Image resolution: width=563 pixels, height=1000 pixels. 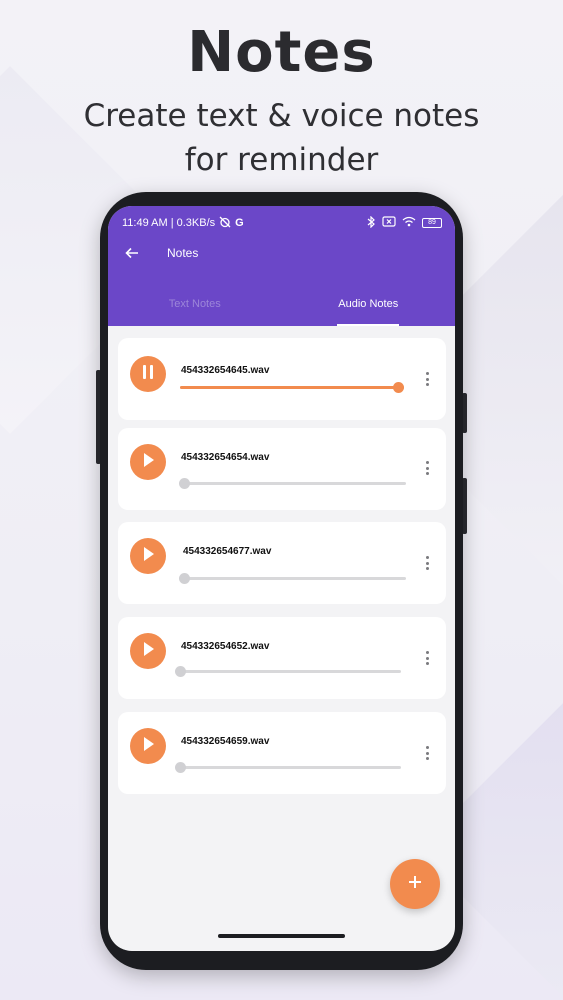 I want to click on home-indicator, so click(x=281, y=936).